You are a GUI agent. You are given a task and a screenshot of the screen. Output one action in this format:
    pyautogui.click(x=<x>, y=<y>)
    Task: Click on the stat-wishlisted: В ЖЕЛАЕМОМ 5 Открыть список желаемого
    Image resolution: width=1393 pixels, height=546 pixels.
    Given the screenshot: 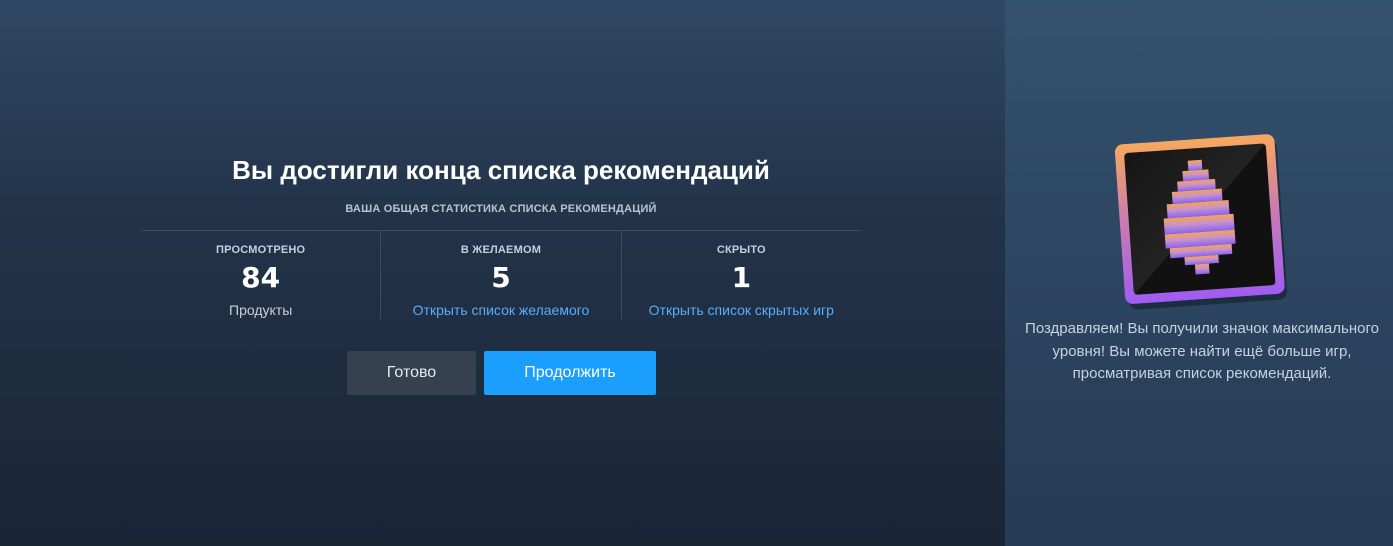 What is the action you would take?
    pyautogui.click(x=500, y=275)
    